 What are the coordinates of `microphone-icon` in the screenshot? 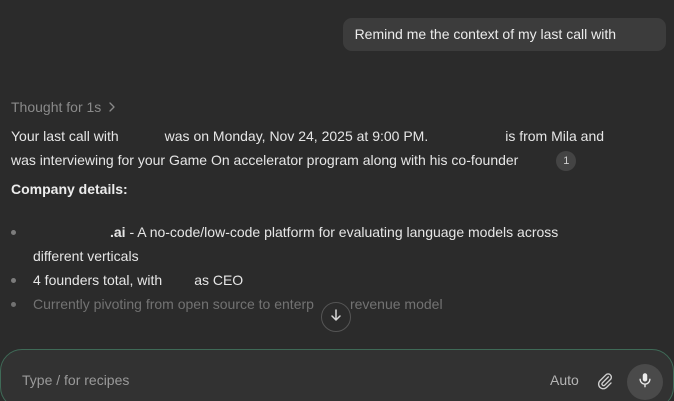 It's located at (645, 382).